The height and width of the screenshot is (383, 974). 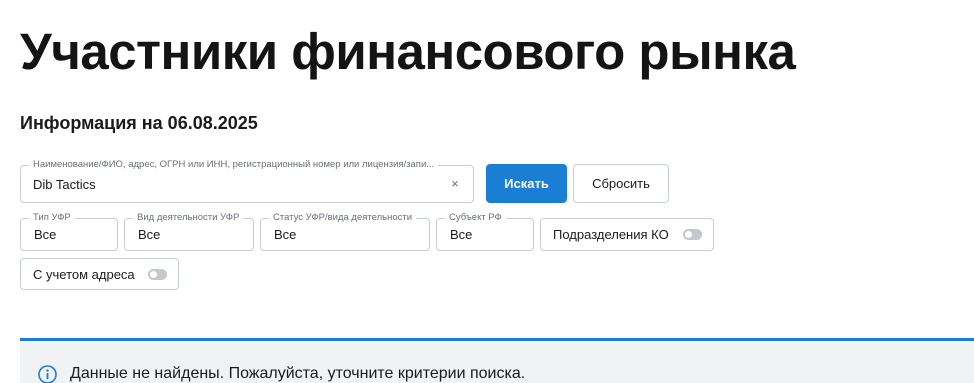 What do you see at coordinates (47, 374) in the screenshot?
I see `info-icon` at bounding box center [47, 374].